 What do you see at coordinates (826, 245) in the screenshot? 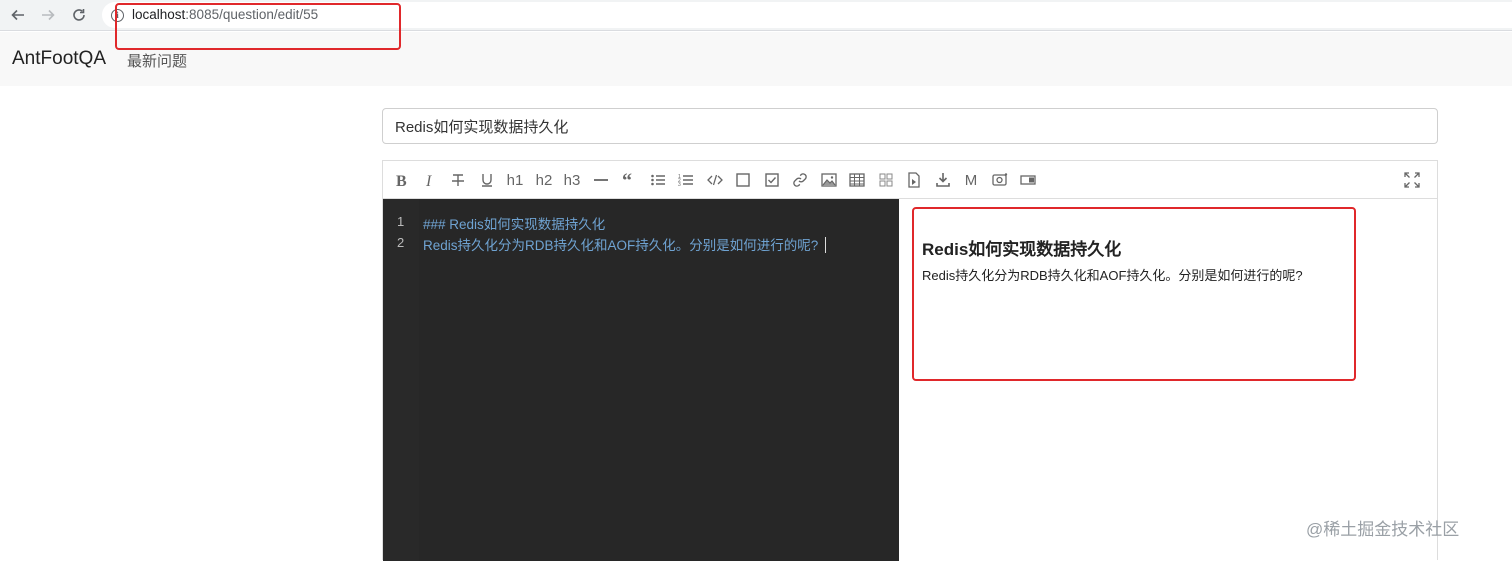
I see `text-cursor` at bounding box center [826, 245].